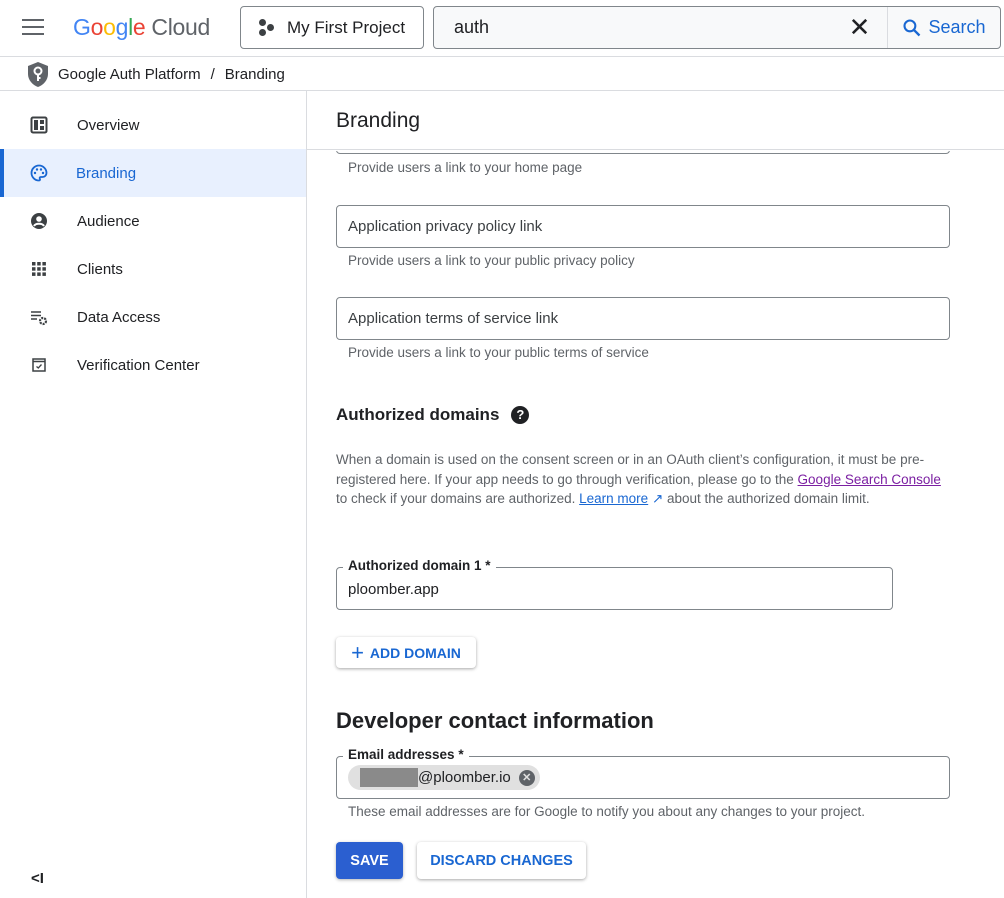  What do you see at coordinates (465, 167) in the screenshot?
I see `home-page-hint: Provide users a link to your home page` at bounding box center [465, 167].